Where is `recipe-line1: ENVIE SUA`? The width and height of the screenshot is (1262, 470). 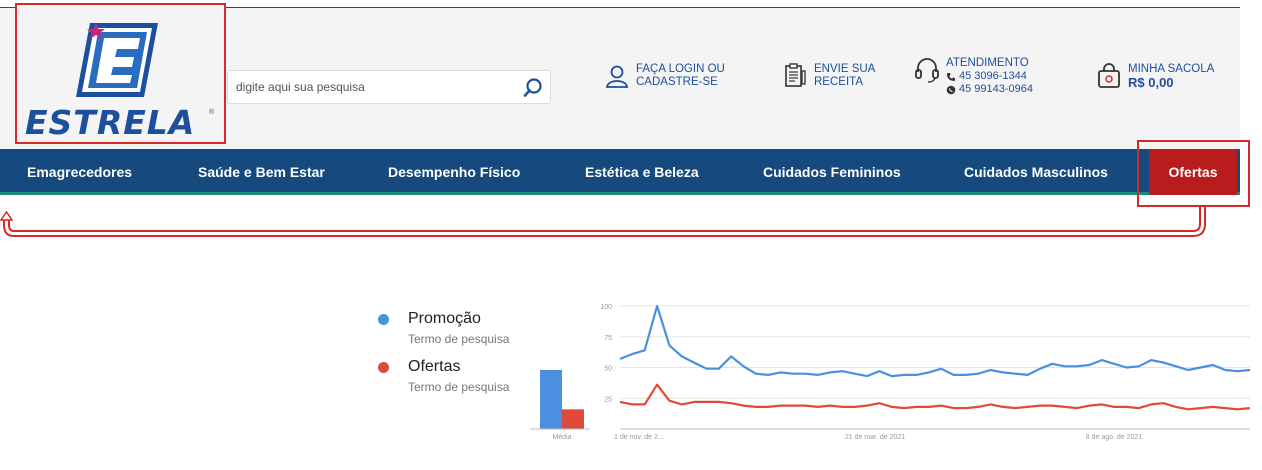 recipe-line1: ENVIE SUA is located at coordinates (845, 69).